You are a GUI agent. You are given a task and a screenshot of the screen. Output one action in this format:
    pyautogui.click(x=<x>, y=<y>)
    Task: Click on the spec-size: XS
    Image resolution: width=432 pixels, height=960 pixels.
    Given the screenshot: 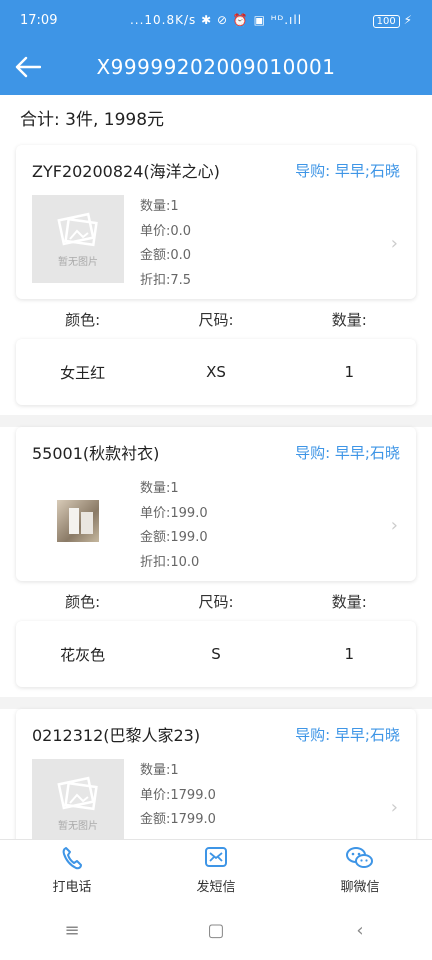 What is the action you would take?
    pyautogui.click(x=216, y=372)
    